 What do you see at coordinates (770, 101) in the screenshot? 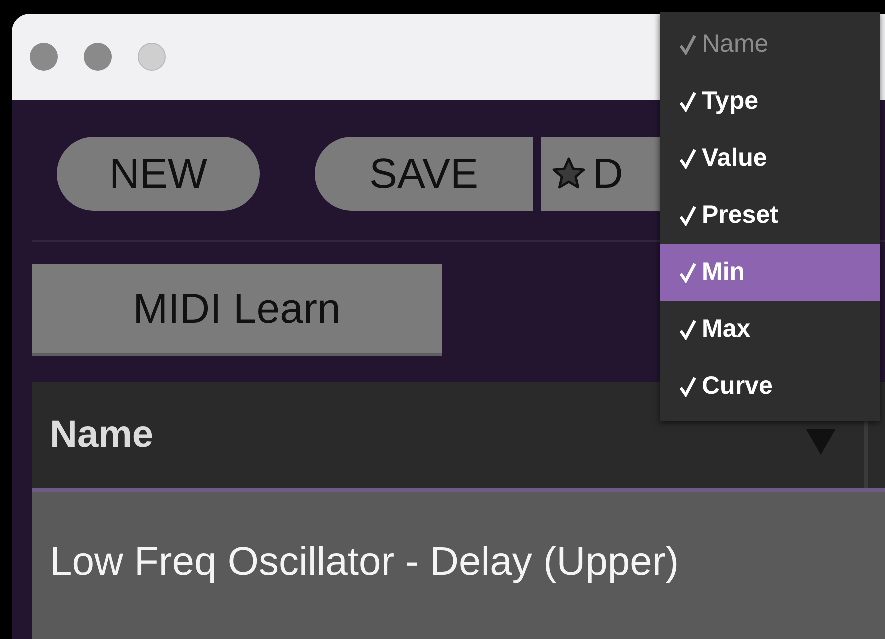
I see `menu-item: Type` at bounding box center [770, 101].